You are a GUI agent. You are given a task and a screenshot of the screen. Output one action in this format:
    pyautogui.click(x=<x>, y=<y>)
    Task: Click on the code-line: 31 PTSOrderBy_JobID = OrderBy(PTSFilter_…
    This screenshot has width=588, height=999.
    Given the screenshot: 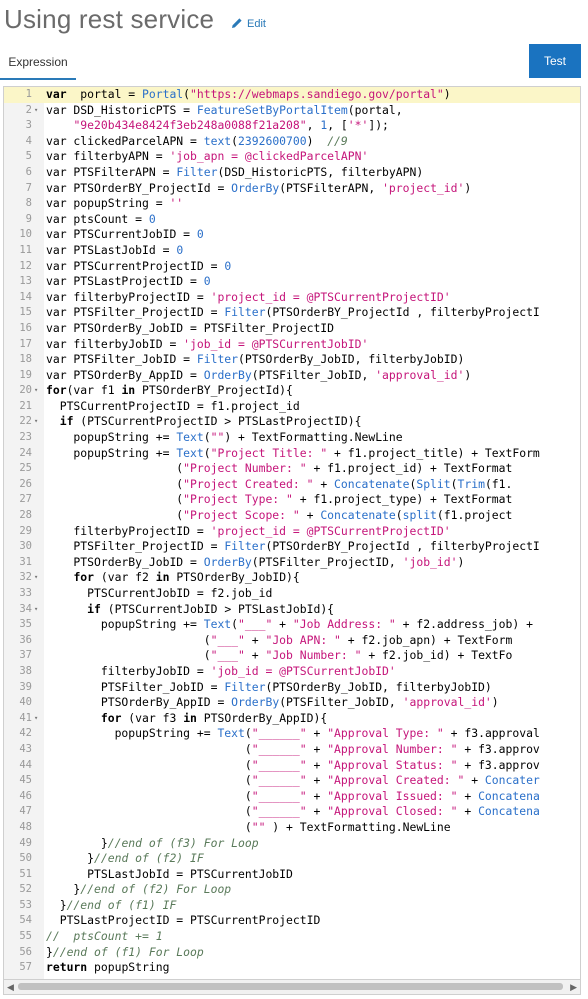 What is the action you would take?
    pyautogui.click(x=292, y=563)
    